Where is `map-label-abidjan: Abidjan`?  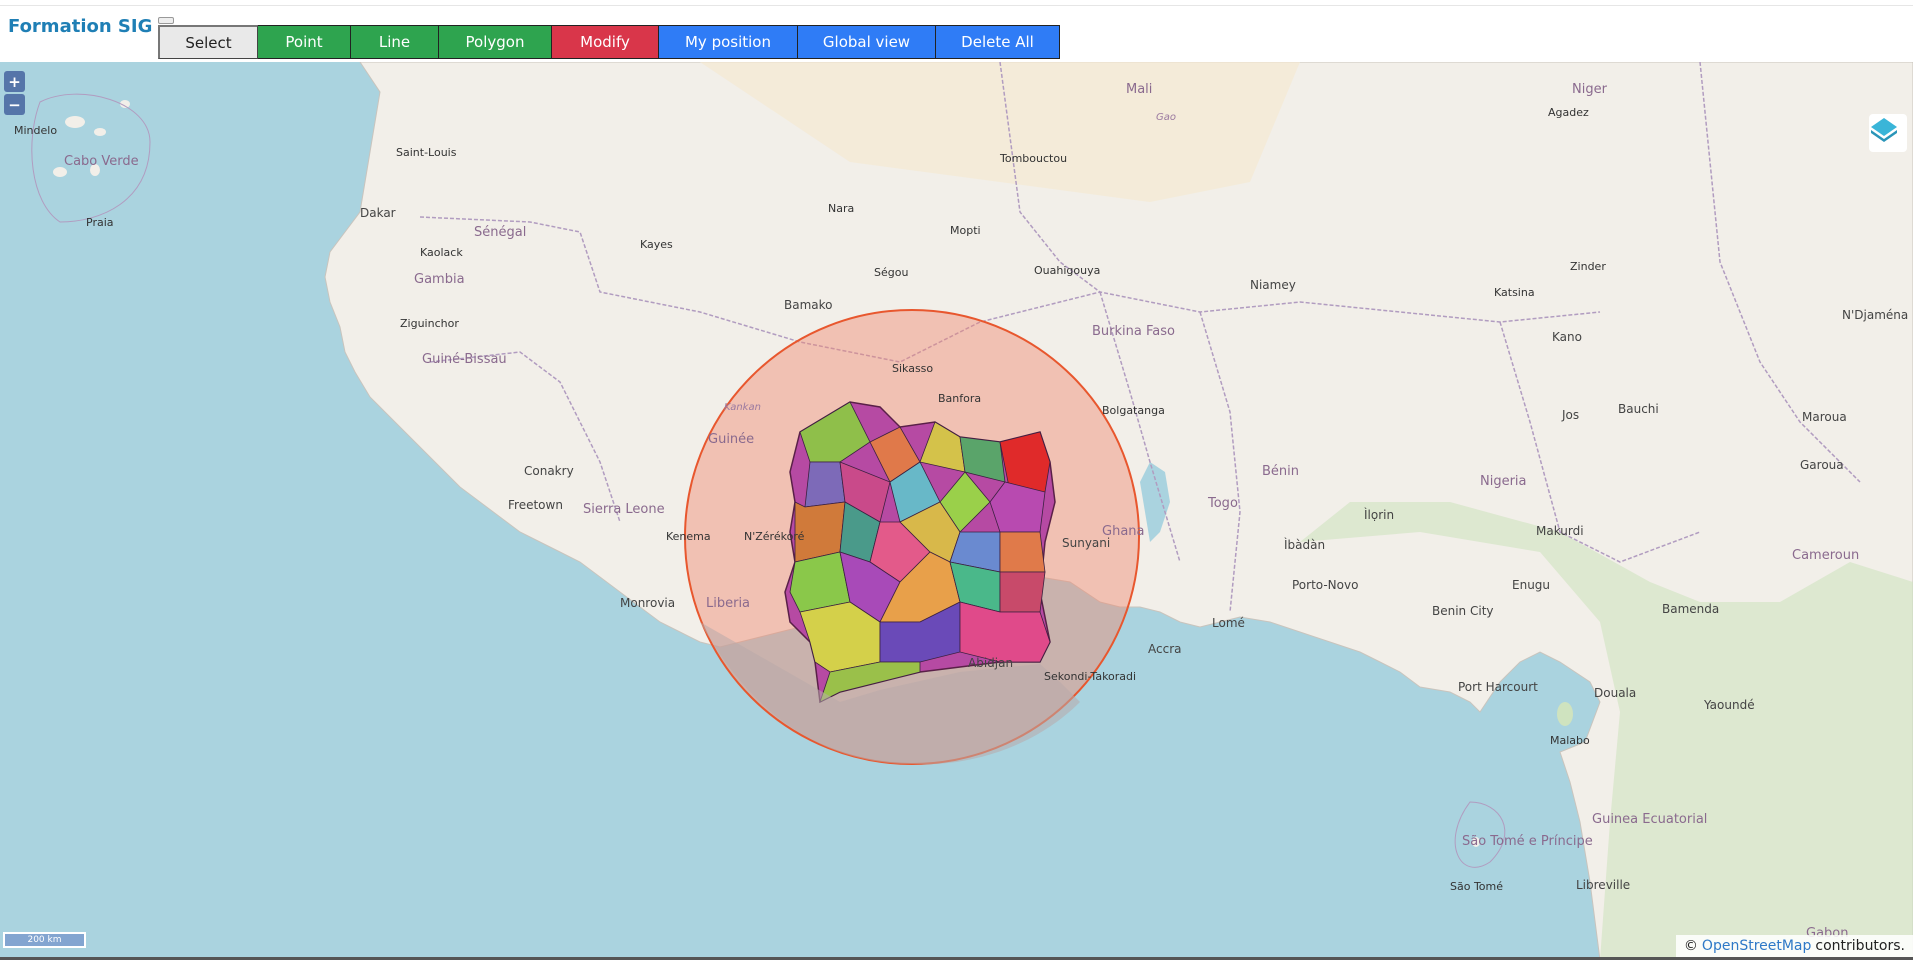 map-label-abidjan: Abidjan is located at coordinates (991, 663).